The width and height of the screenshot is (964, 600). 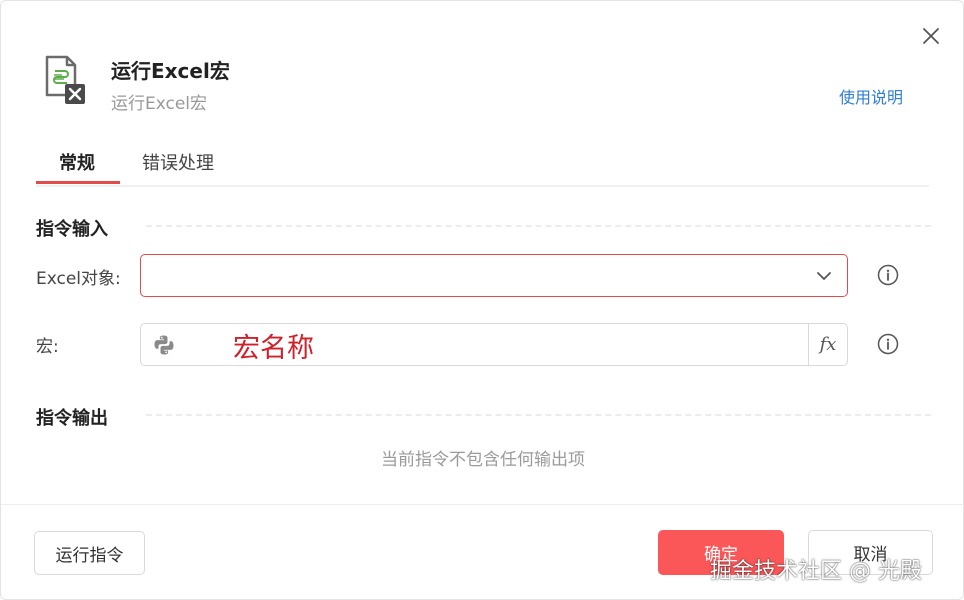 What do you see at coordinates (159, 104) in the screenshot?
I see `dialog-subtitle: 运行Excel宏` at bounding box center [159, 104].